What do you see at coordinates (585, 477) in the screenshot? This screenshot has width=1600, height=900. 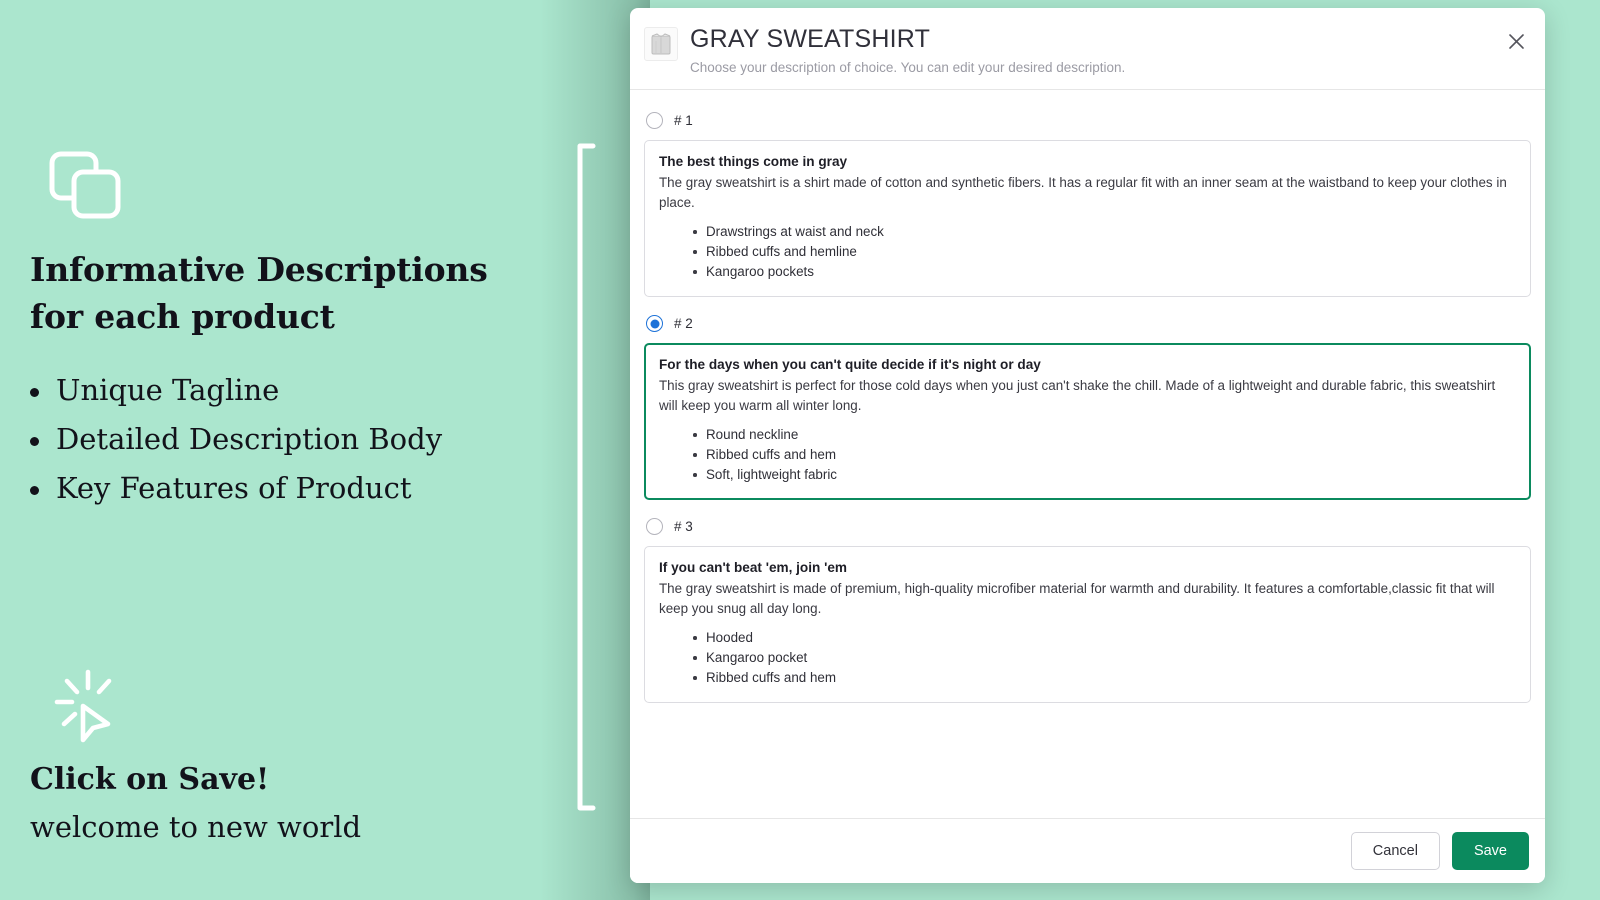 I see `bracket-line` at bounding box center [585, 477].